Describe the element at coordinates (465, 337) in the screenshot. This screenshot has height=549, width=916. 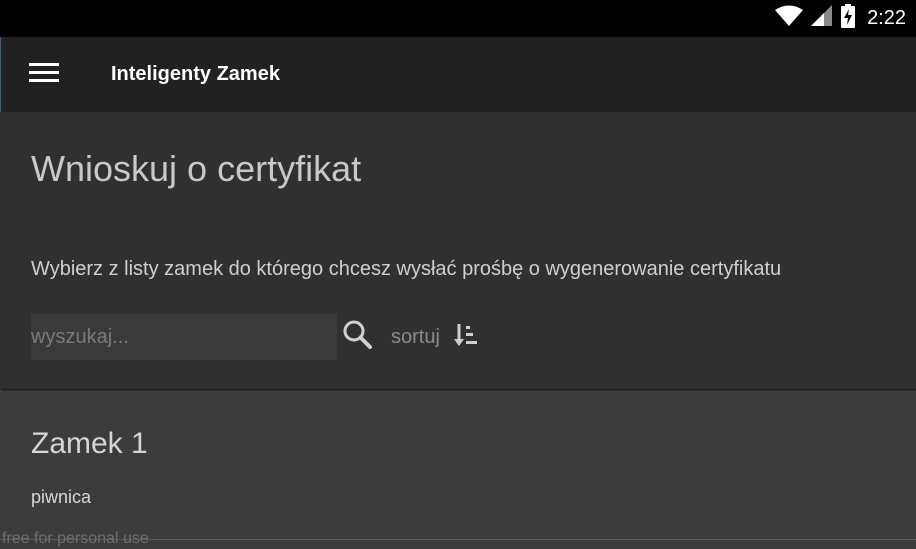
I see `sort-ascending-icon` at that location.